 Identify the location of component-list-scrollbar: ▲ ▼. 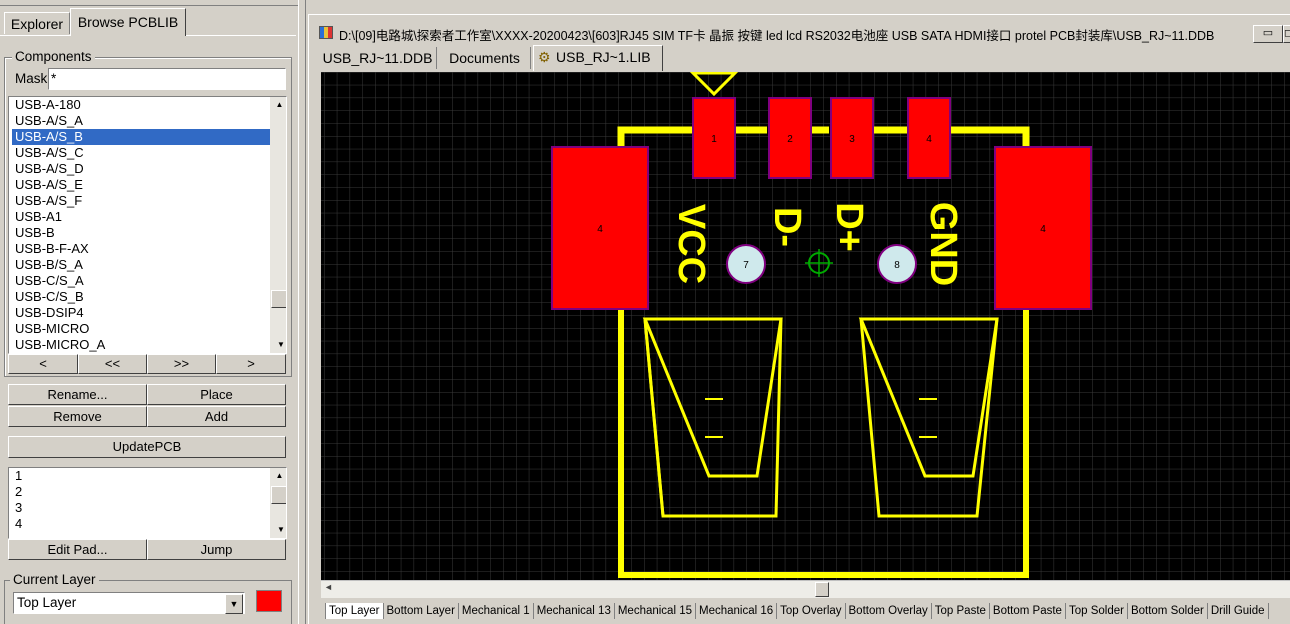
(278, 225).